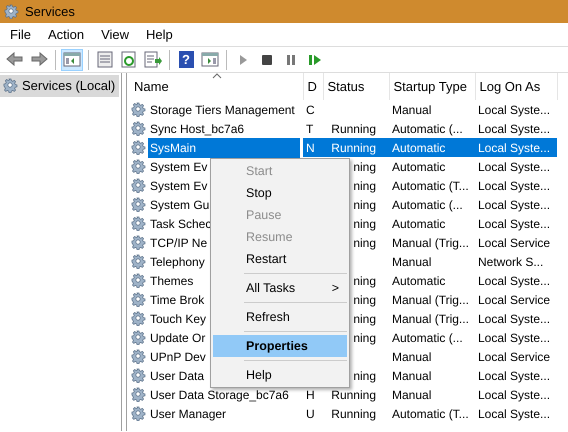  What do you see at coordinates (219, 394) in the screenshot?
I see `service-name: User Data Storage_bc7a6` at bounding box center [219, 394].